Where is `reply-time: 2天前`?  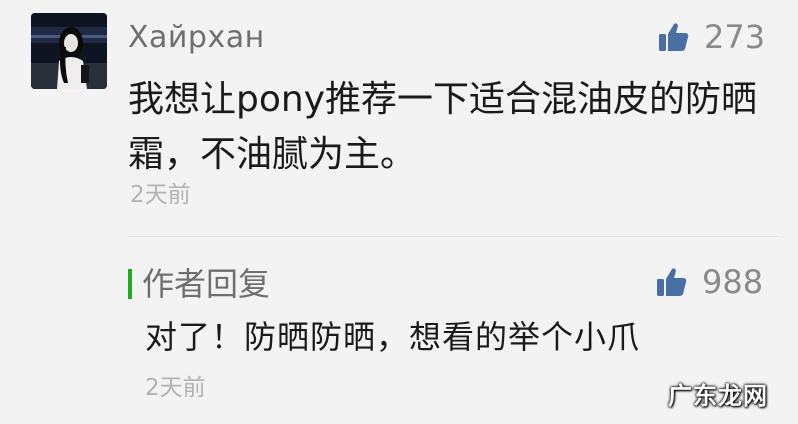 reply-time: 2天前 is located at coordinates (175, 388).